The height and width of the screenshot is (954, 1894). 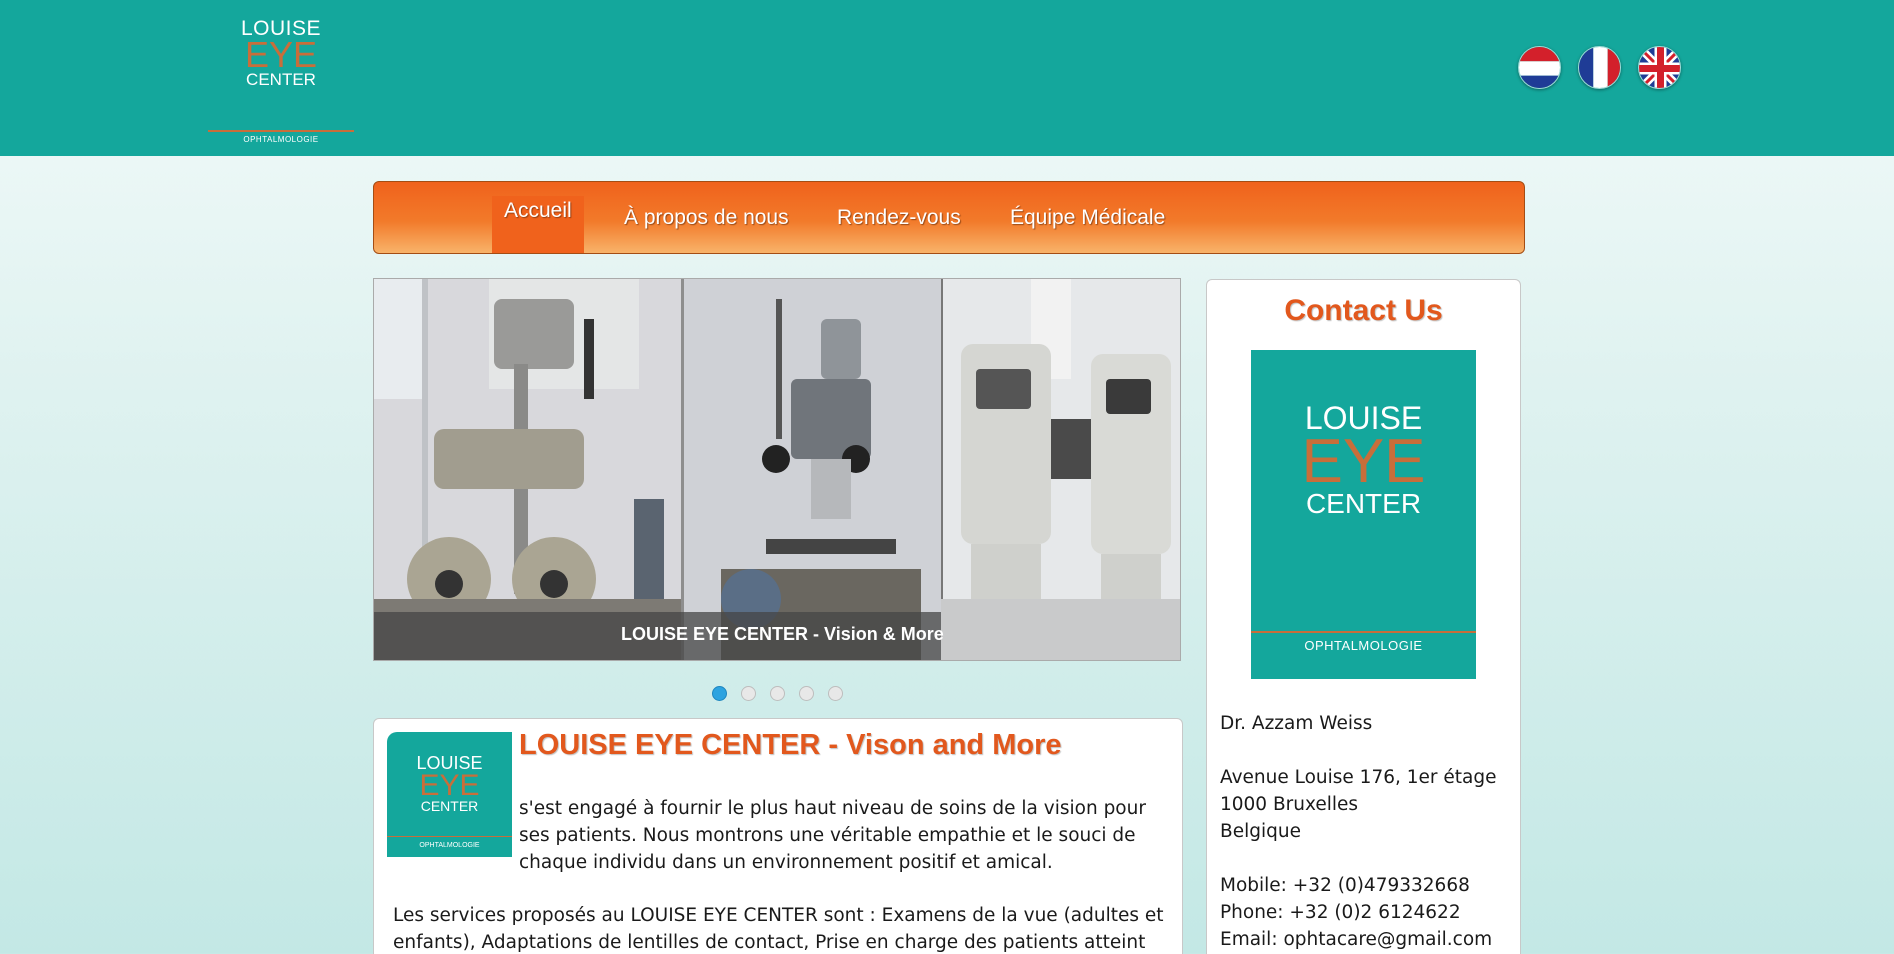 What do you see at coordinates (1659, 67) in the screenshot?
I see `uk-flag-icon` at bounding box center [1659, 67].